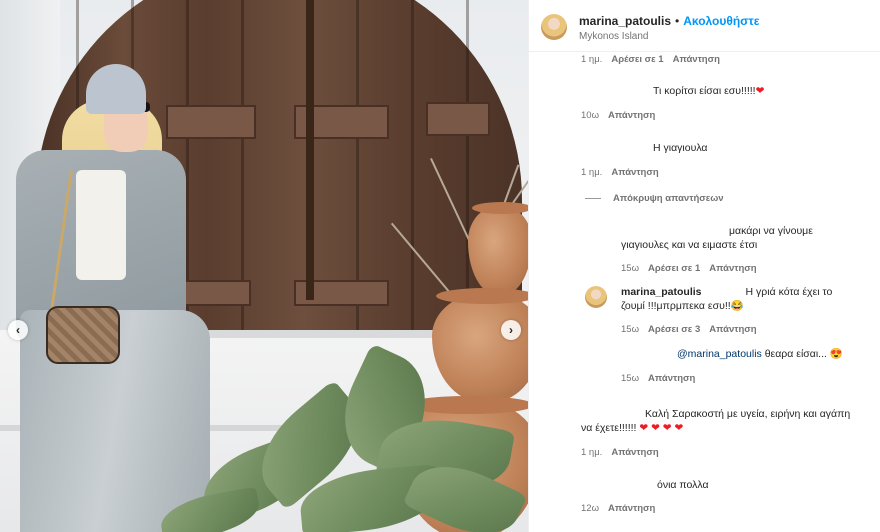 The height and width of the screenshot is (532, 880). I want to click on reply-meta: 15ω Αρέσει σε 1 Απάντηση, so click(689, 268).